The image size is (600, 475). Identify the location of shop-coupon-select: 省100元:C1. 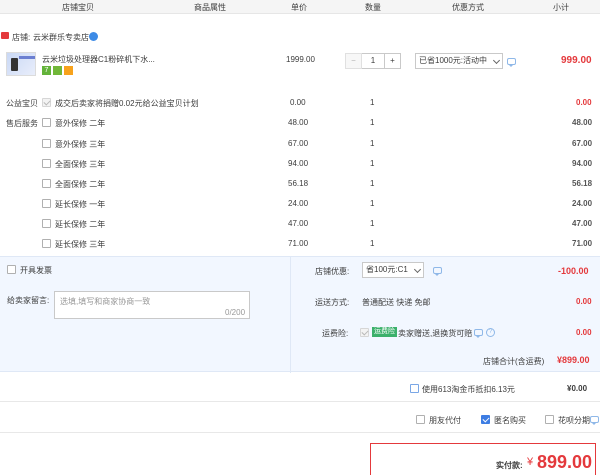
(393, 270).